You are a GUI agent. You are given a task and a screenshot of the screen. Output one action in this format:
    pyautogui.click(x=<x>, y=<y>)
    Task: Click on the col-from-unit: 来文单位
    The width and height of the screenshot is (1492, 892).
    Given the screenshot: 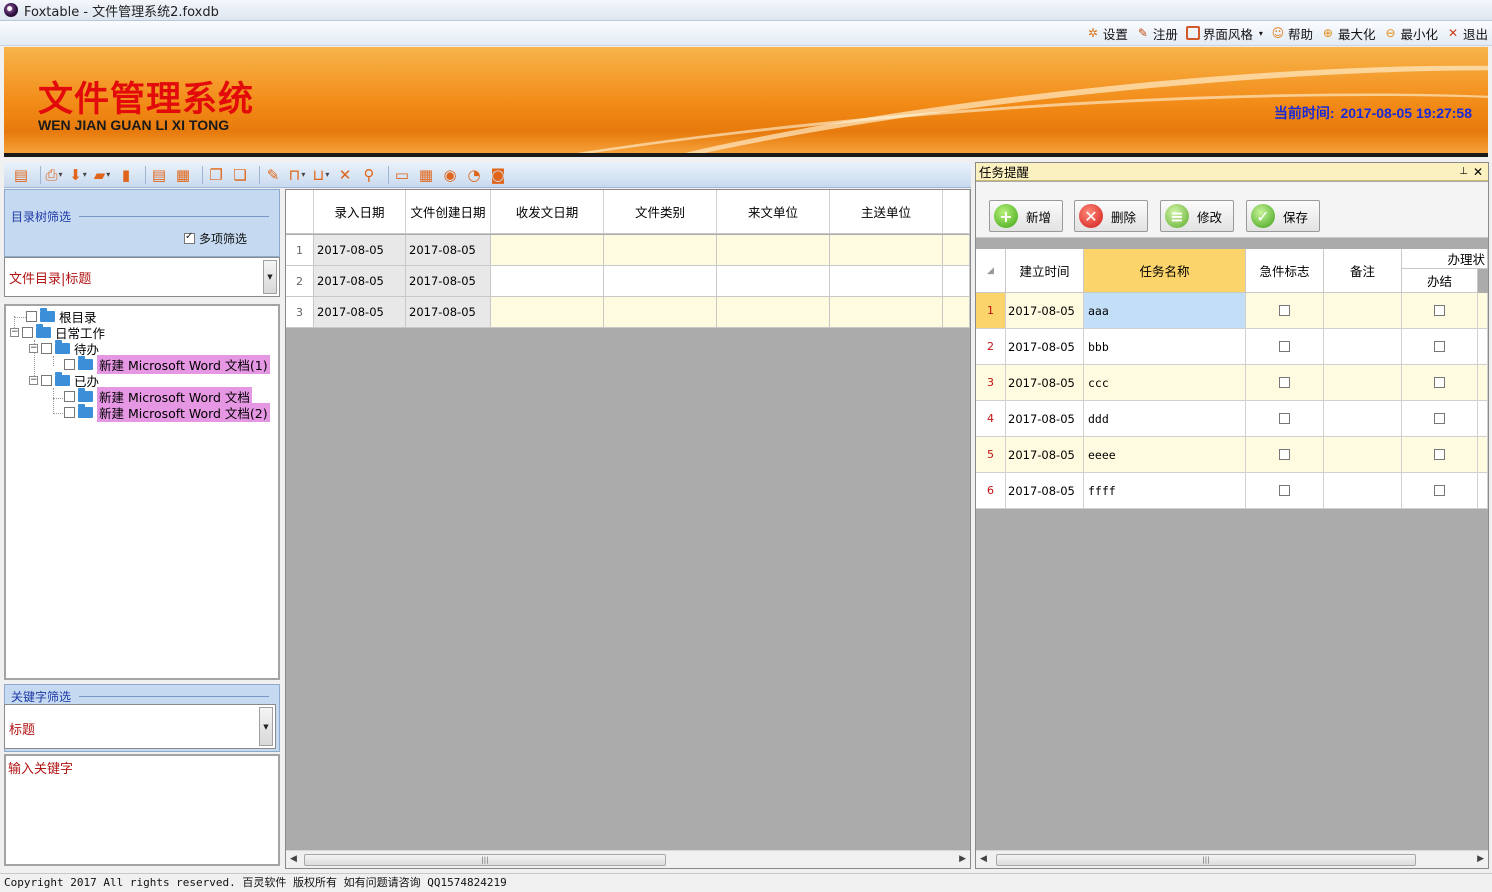 What is the action you would take?
    pyautogui.click(x=773, y=212)
    